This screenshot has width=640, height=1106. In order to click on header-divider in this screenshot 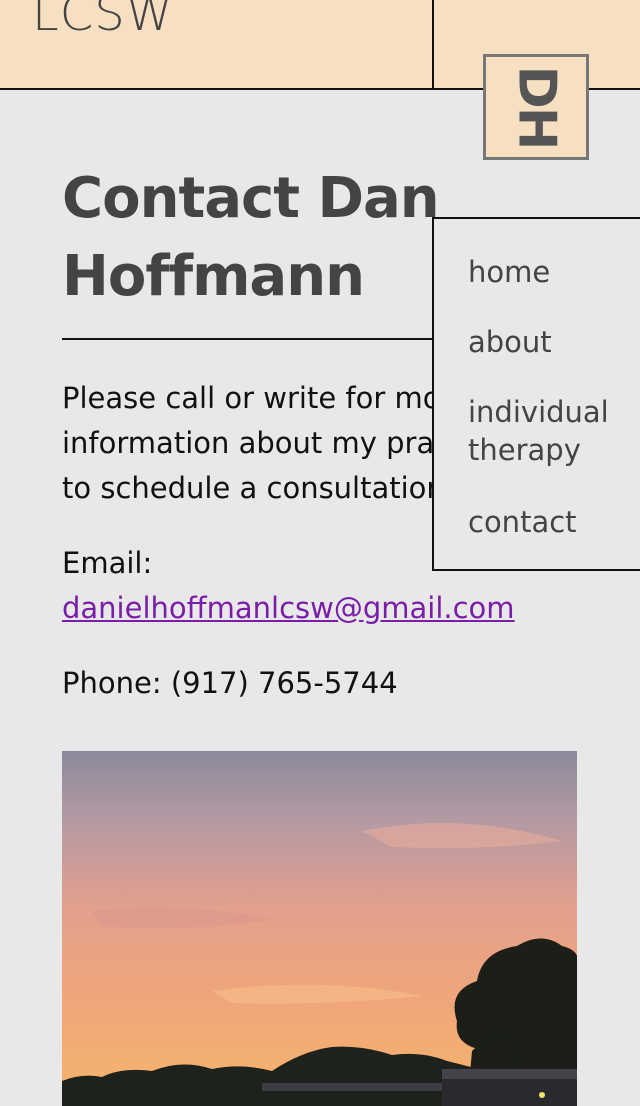, I will do `click(433, 44)`.